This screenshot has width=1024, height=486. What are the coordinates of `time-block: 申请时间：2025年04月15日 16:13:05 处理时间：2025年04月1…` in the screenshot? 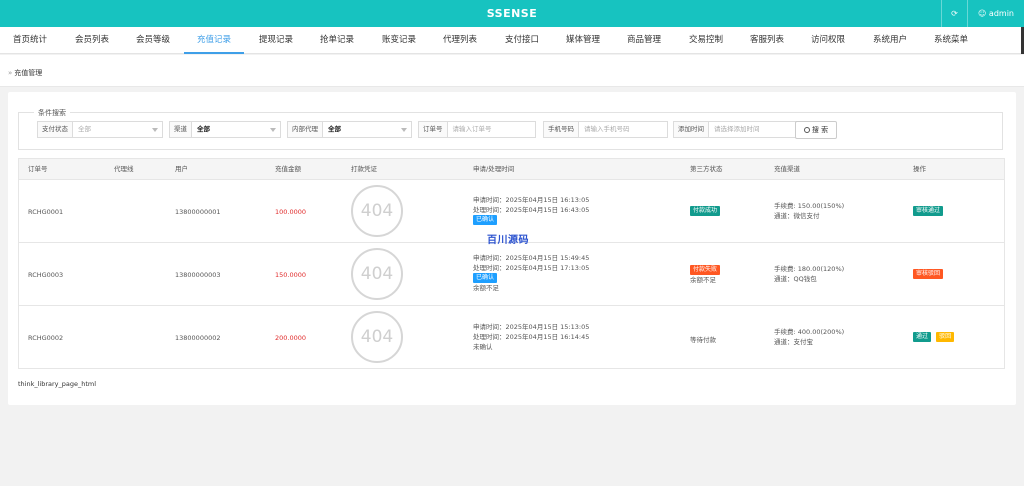 It's located at (531, 210).